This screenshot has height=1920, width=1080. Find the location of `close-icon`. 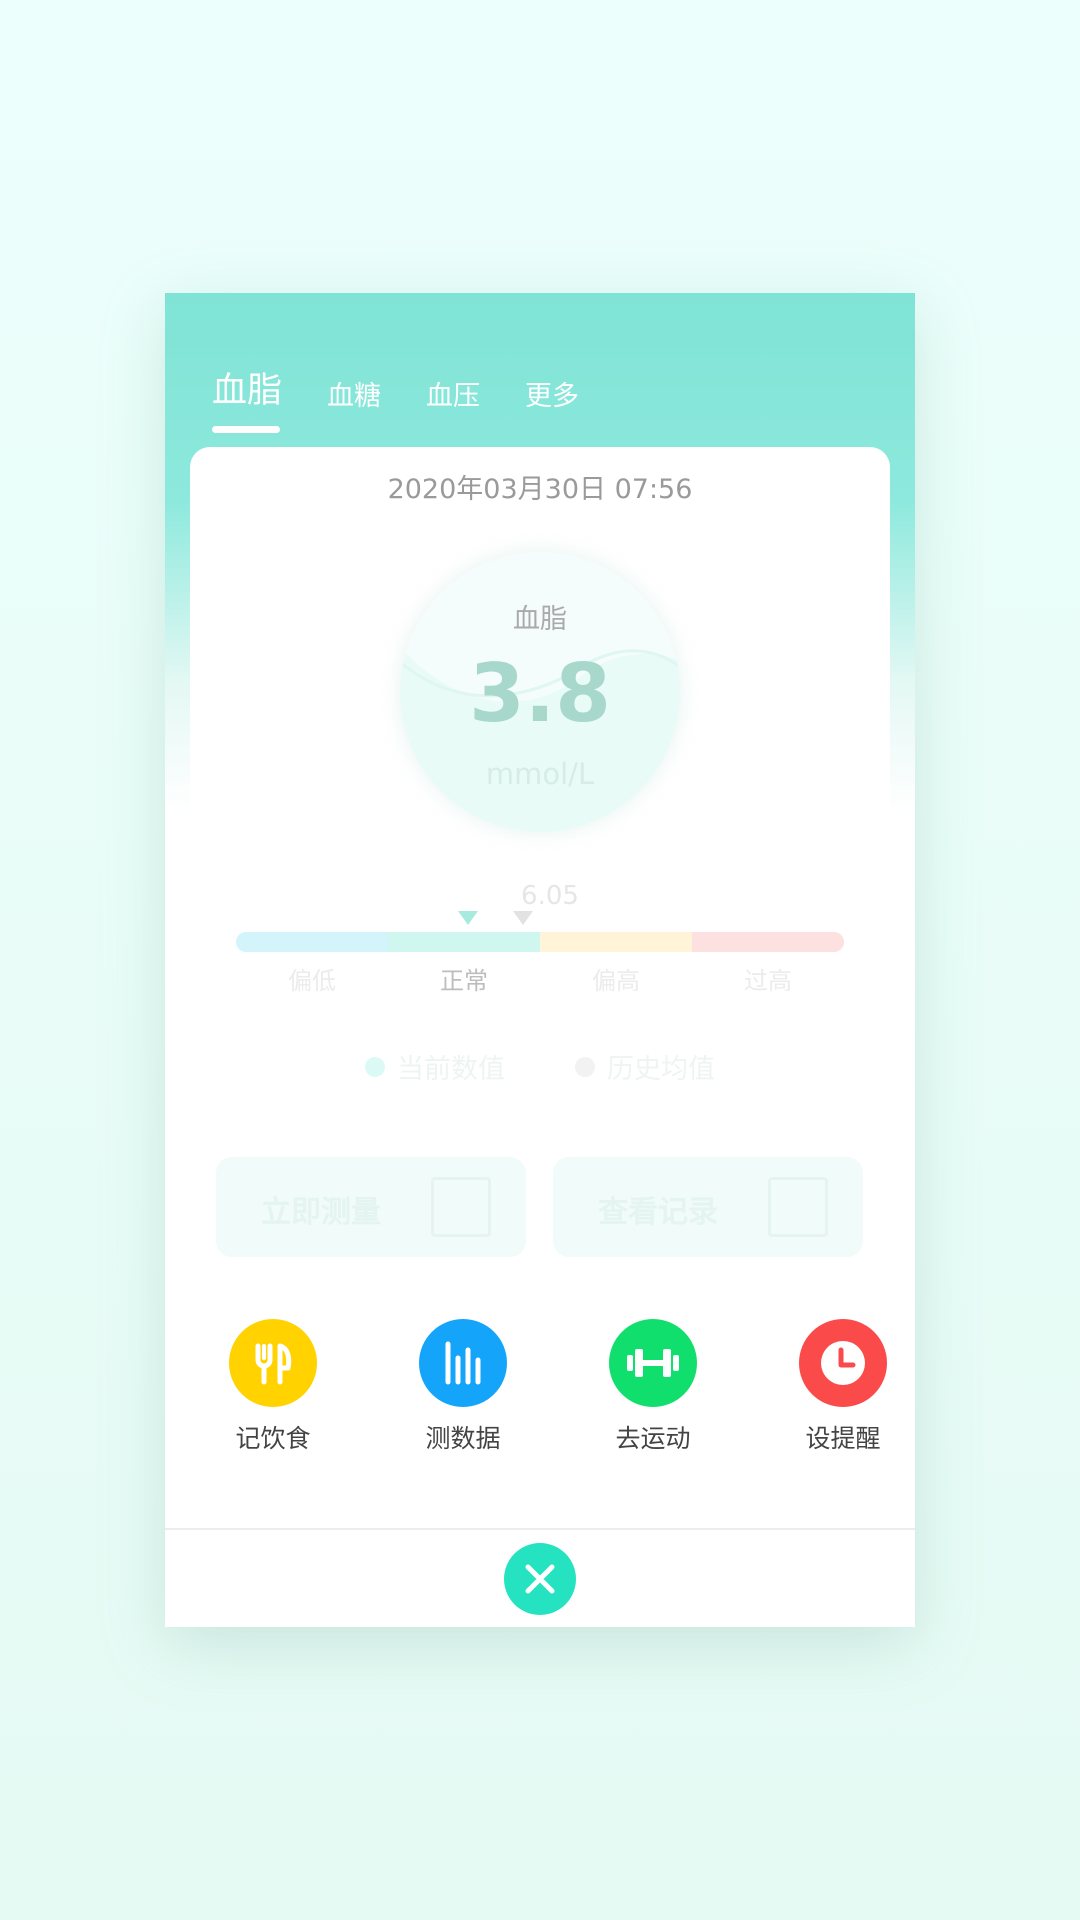

close-icon is located at coordinates (540, 1579).